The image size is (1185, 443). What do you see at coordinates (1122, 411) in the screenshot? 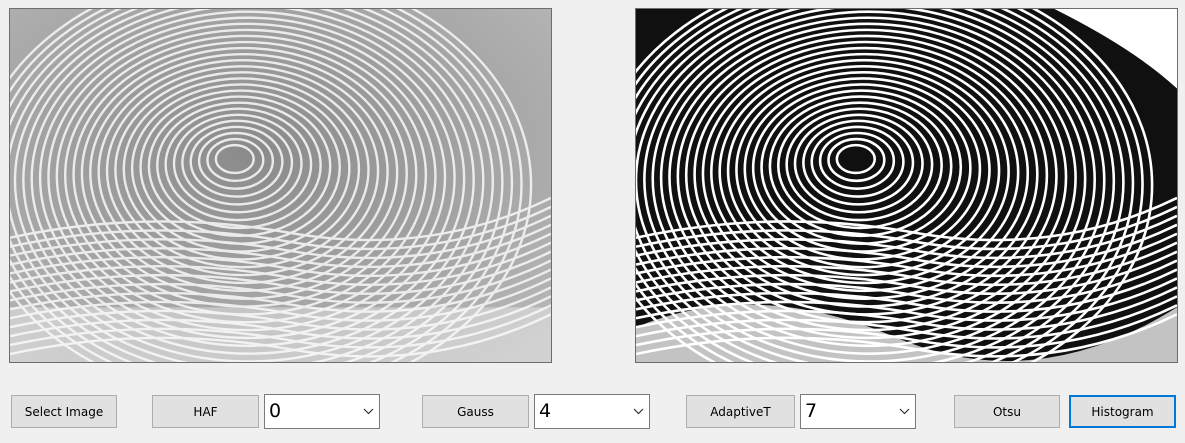
I see `histogram-button: Histogram` at bounding box center [1122, 411].